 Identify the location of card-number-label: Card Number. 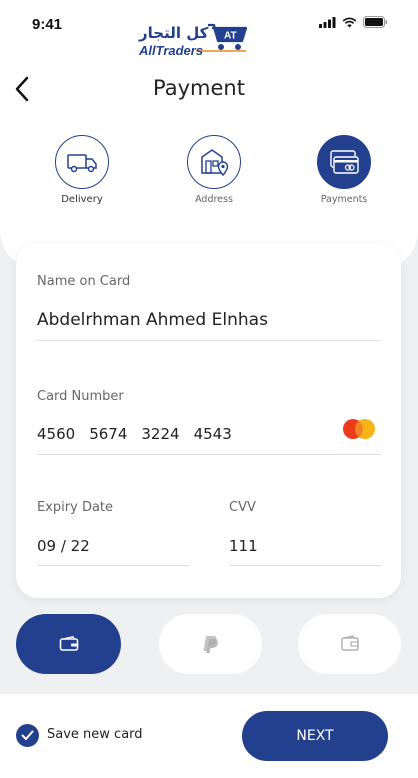
(80, 396).